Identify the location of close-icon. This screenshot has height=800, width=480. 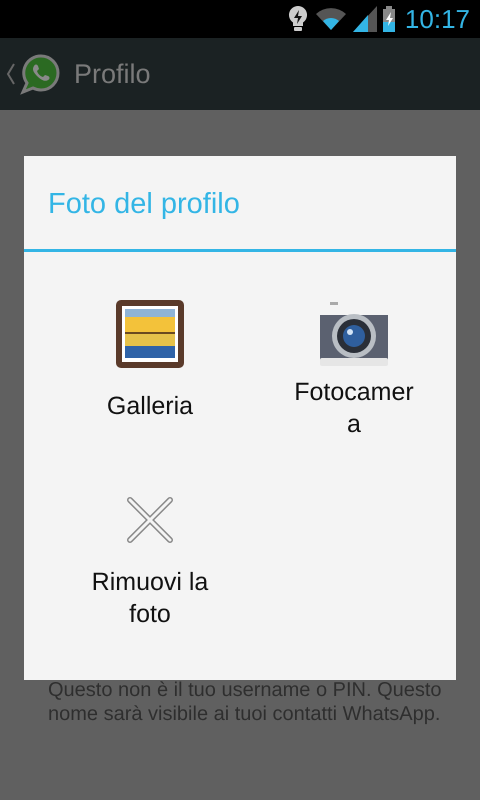
(150, 520).